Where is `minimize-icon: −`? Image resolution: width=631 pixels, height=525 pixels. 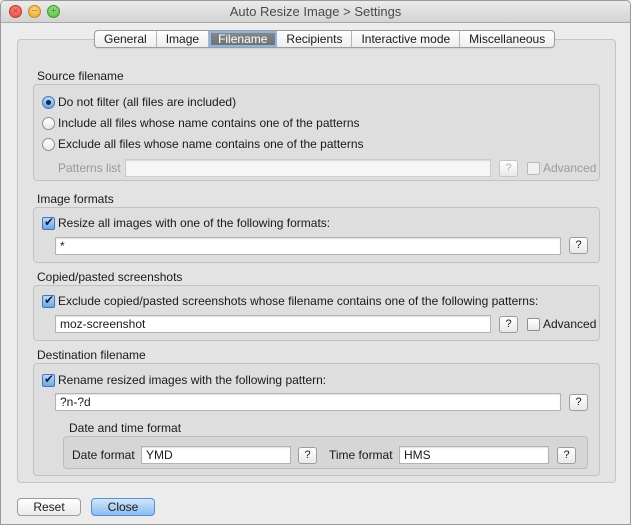 minimize-icon: − is located at coordinates (34, 11).